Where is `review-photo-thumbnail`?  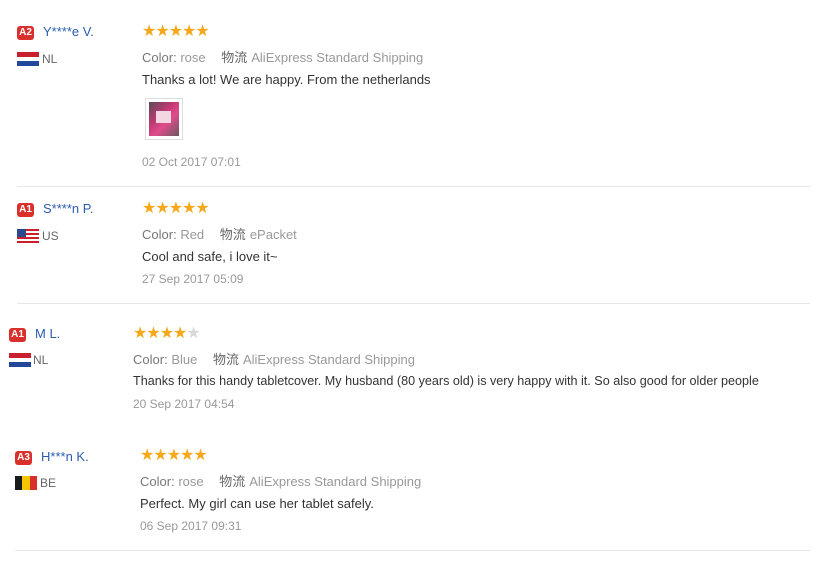
review-photo-thumbnail is located at coordinates (164, 119).